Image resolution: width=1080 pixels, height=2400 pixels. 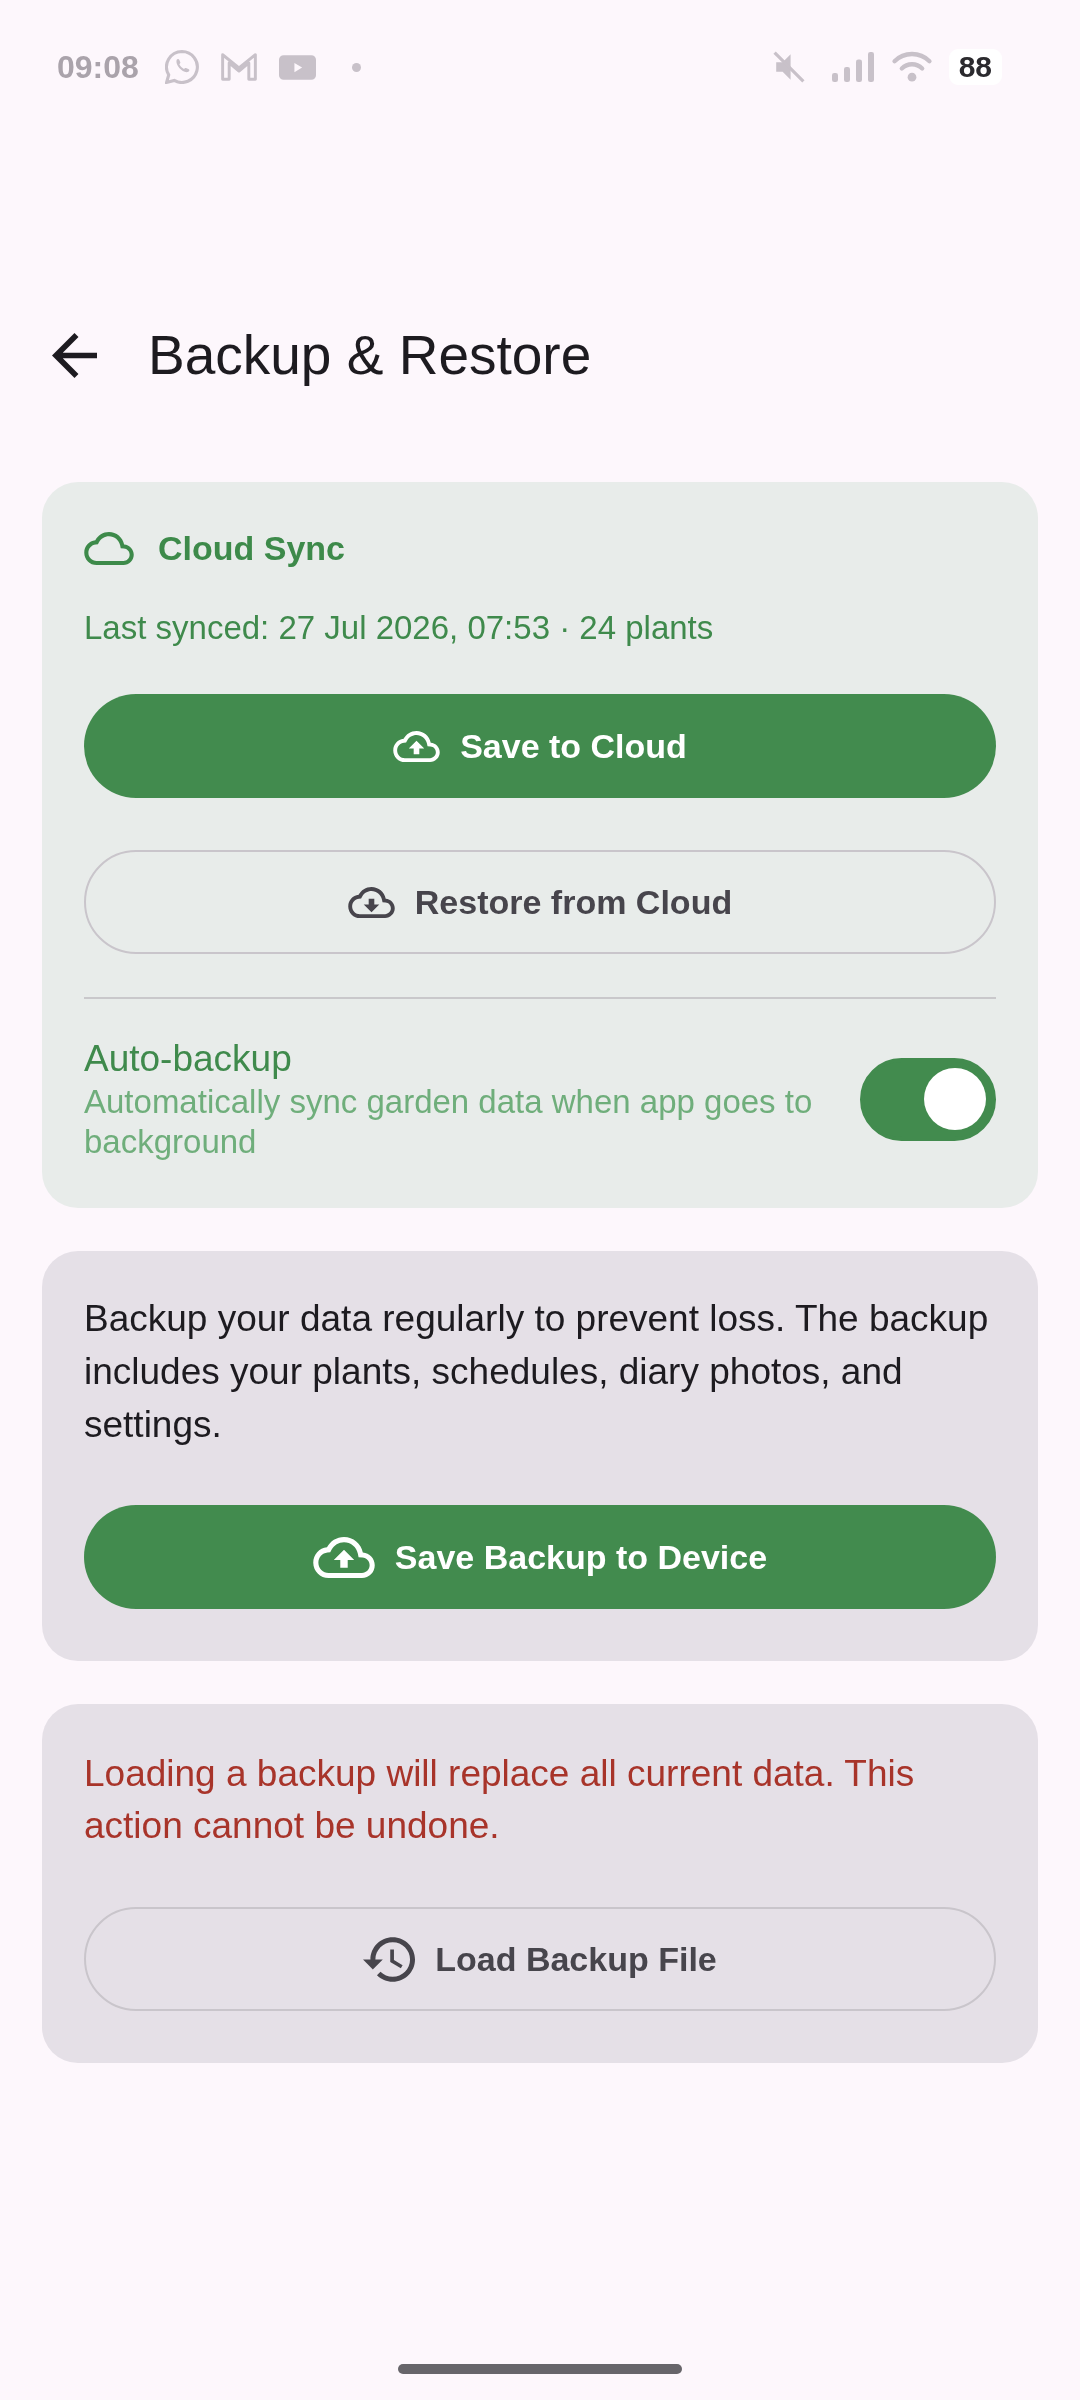 I want to click on outlined-button: Restore from Cloud, so click(x=540, y=902).